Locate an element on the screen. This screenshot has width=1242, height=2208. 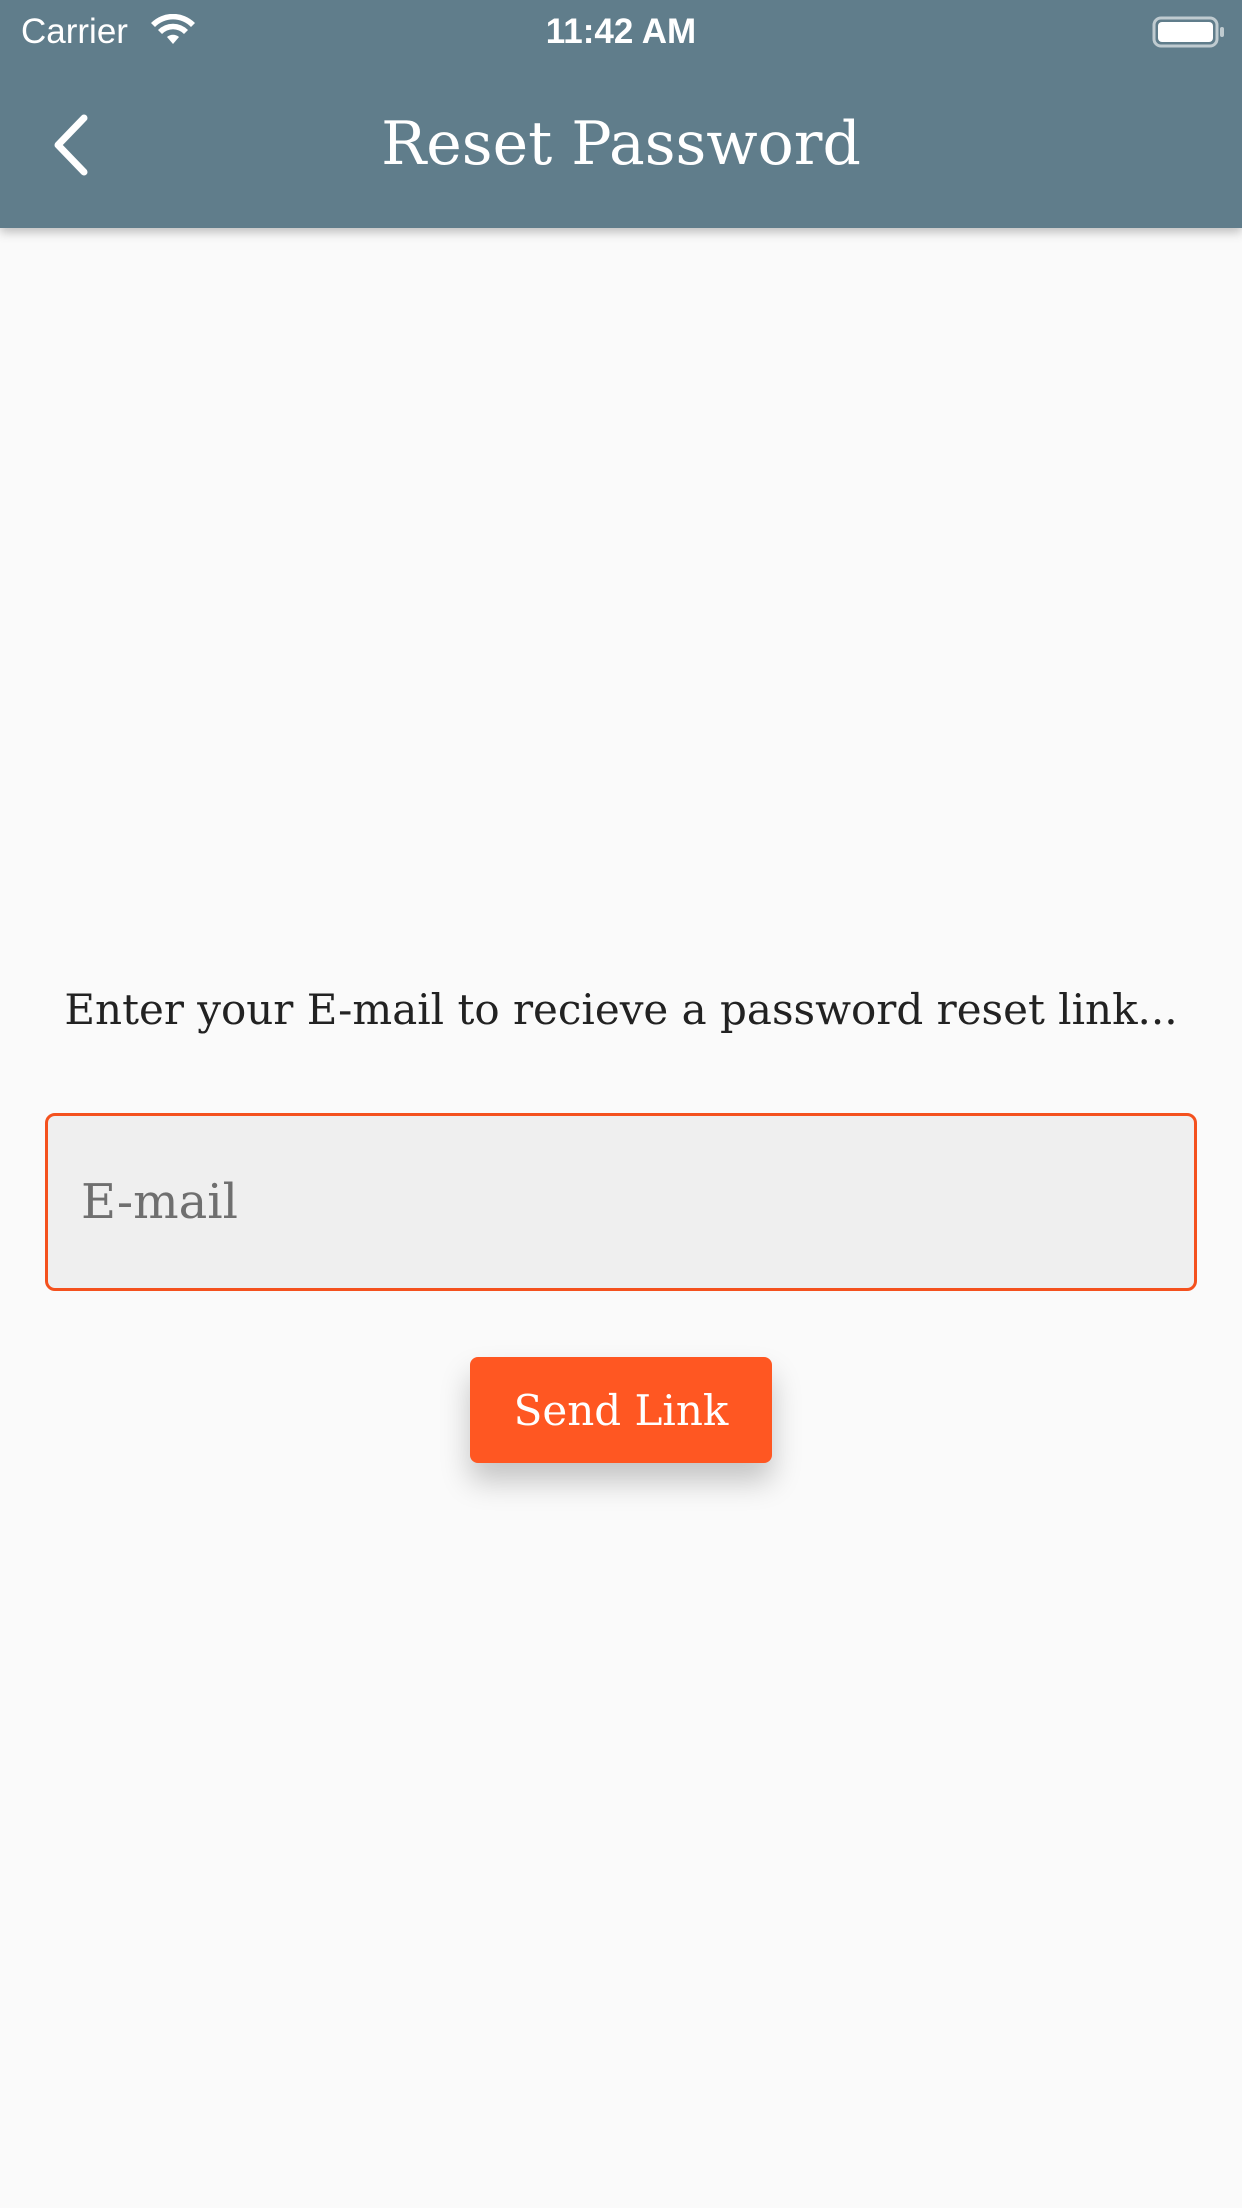
email-field is located at coordinates (621, 1202).